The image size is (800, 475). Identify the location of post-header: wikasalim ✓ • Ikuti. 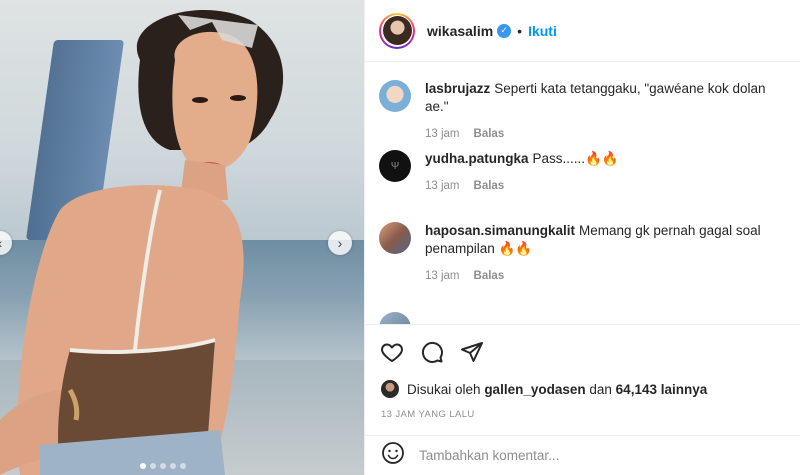
(582, 31).